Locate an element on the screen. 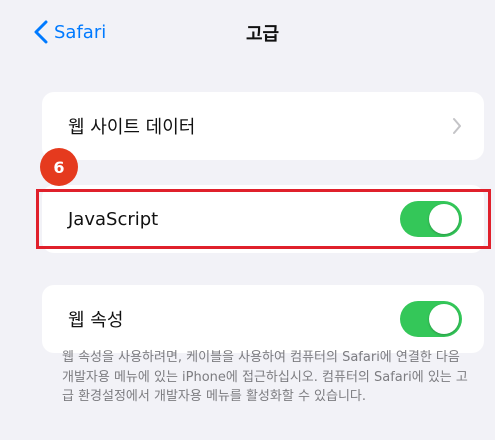 Image resolution: width=495 pixels, height=440 pixels. navigation-bar: Safari 고급 is located at coordinates (247, 32).